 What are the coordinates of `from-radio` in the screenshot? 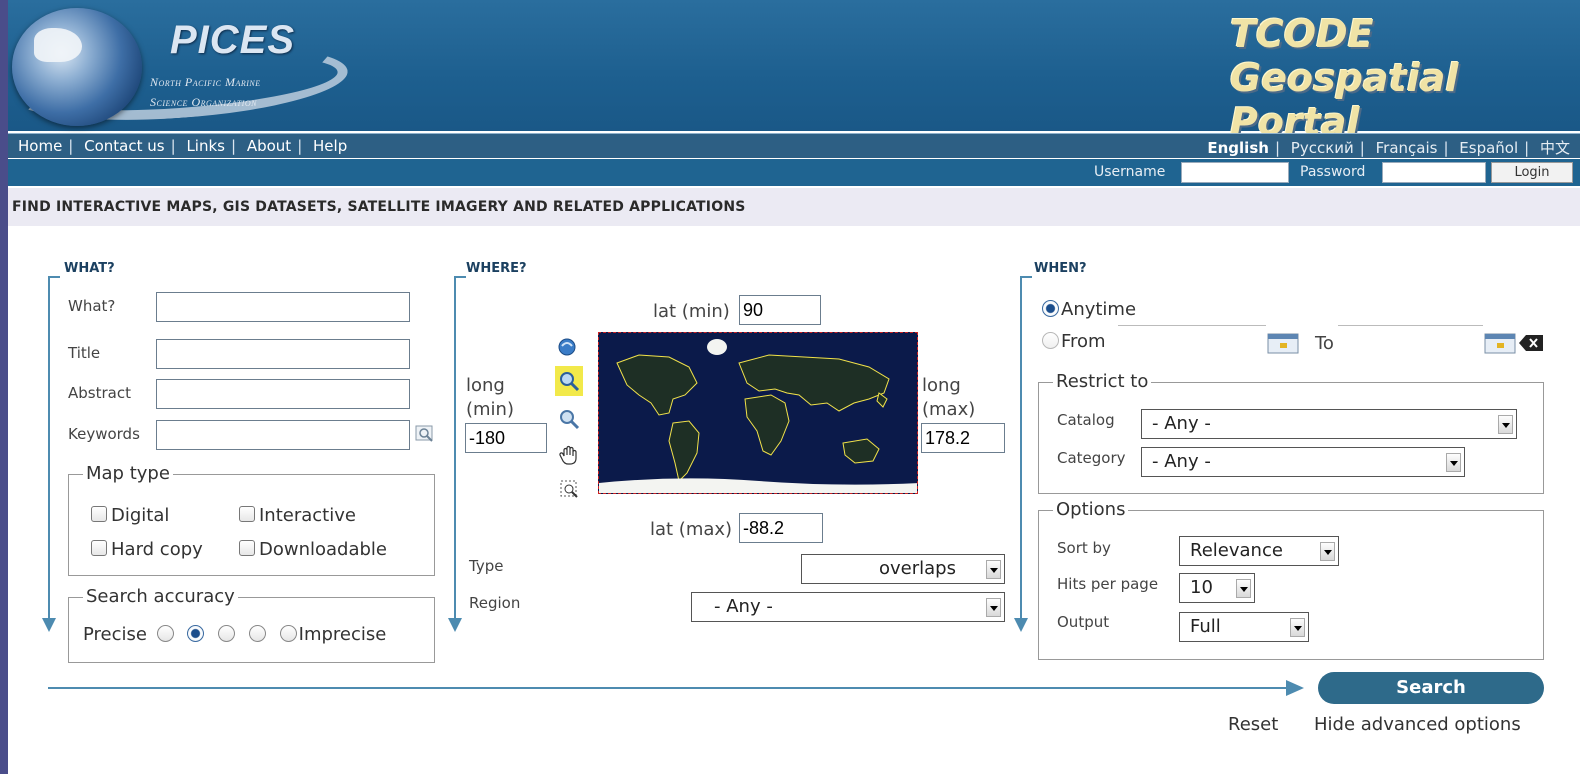 It's located at (1050, 340).